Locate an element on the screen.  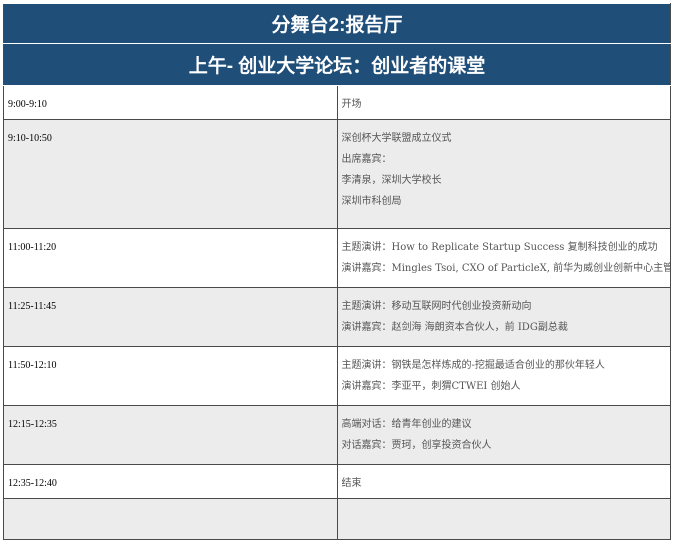
content-line: 主题演讲：钢铁是怎样炼成的-挖掘最适合创业的那伙年轻人 is located at coordinates (473, 365).